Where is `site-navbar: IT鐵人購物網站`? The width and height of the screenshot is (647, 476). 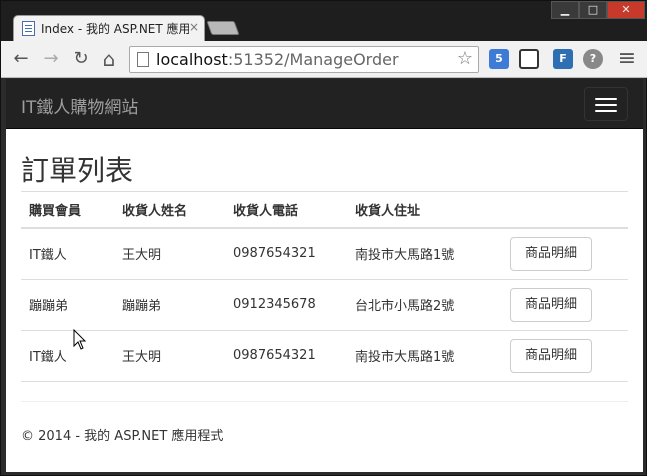 site-navbar: IT鐵人購物網站 is located at coordinates (324, 104).